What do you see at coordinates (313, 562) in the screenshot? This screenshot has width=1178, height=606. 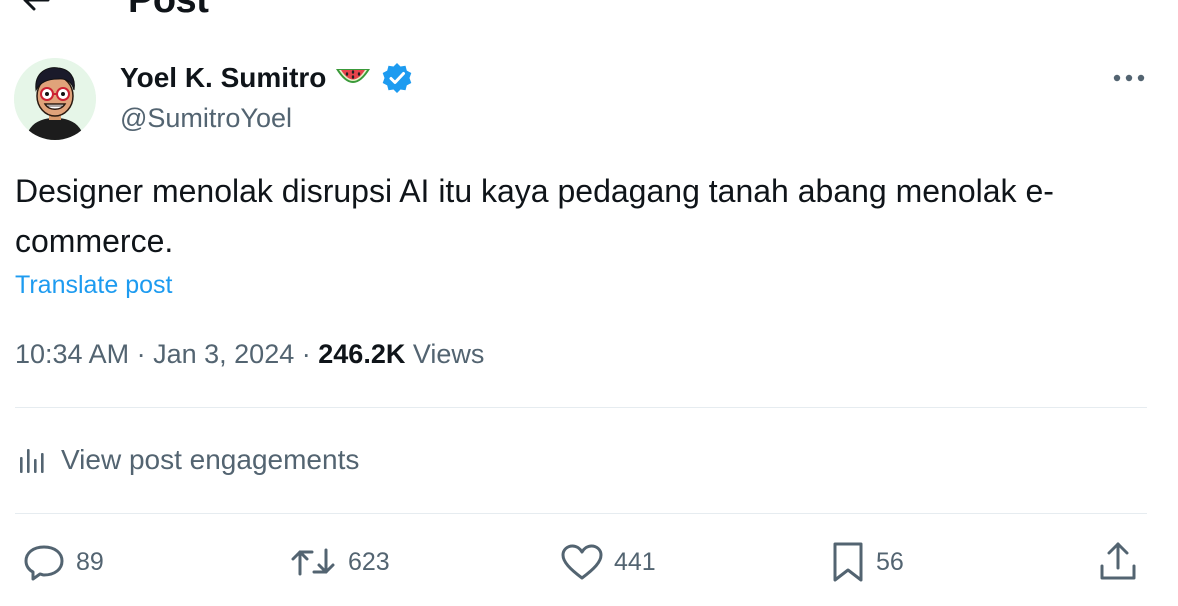 I see `repost-icon` at bounding box center [313, 562].